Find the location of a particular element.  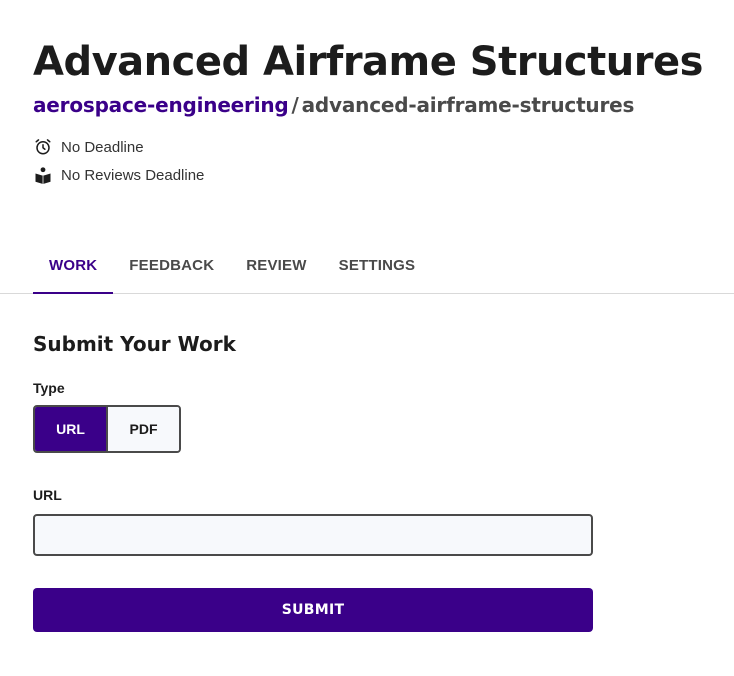

breadcrumb-repo: advanced-airframe-structures is located at coordinates (468, 105).